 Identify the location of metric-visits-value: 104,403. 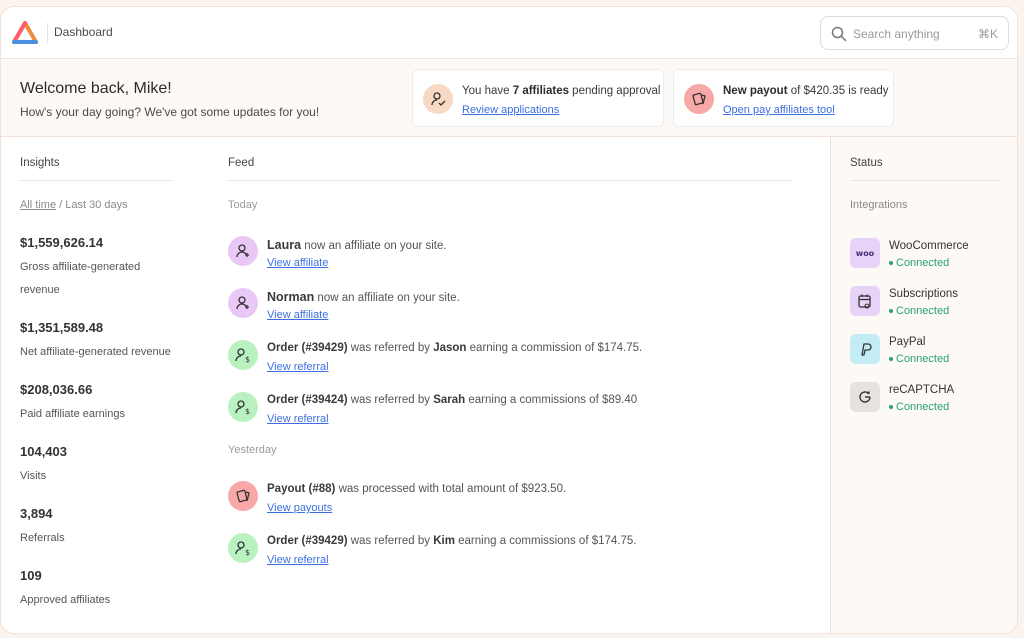
(43, 451).